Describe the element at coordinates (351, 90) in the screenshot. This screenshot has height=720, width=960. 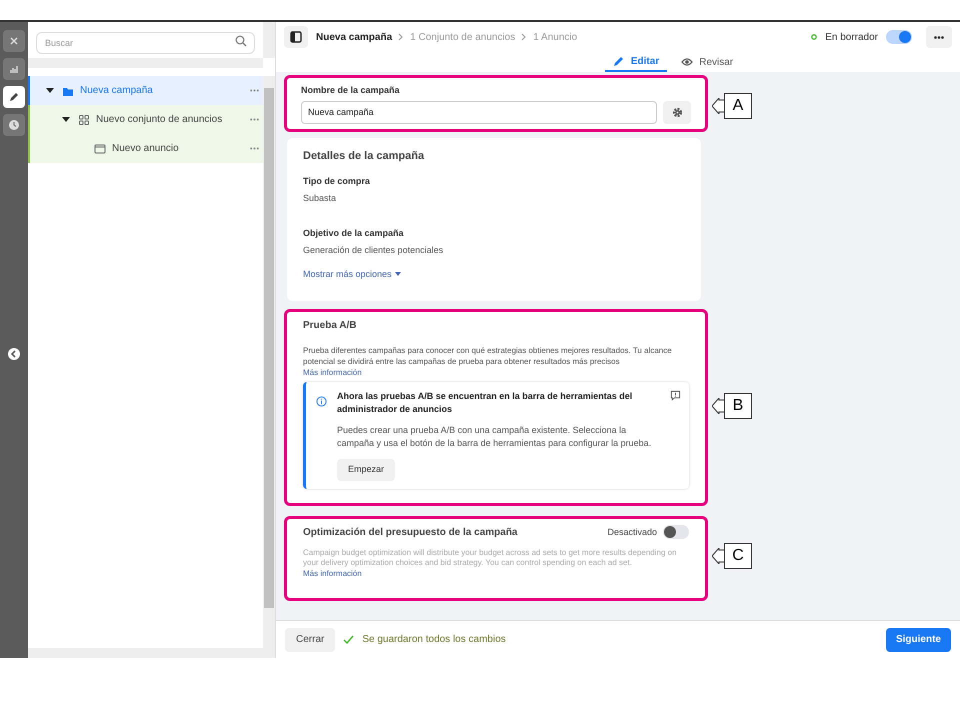
I see `field-label: Nombre de la campaña` at that location.